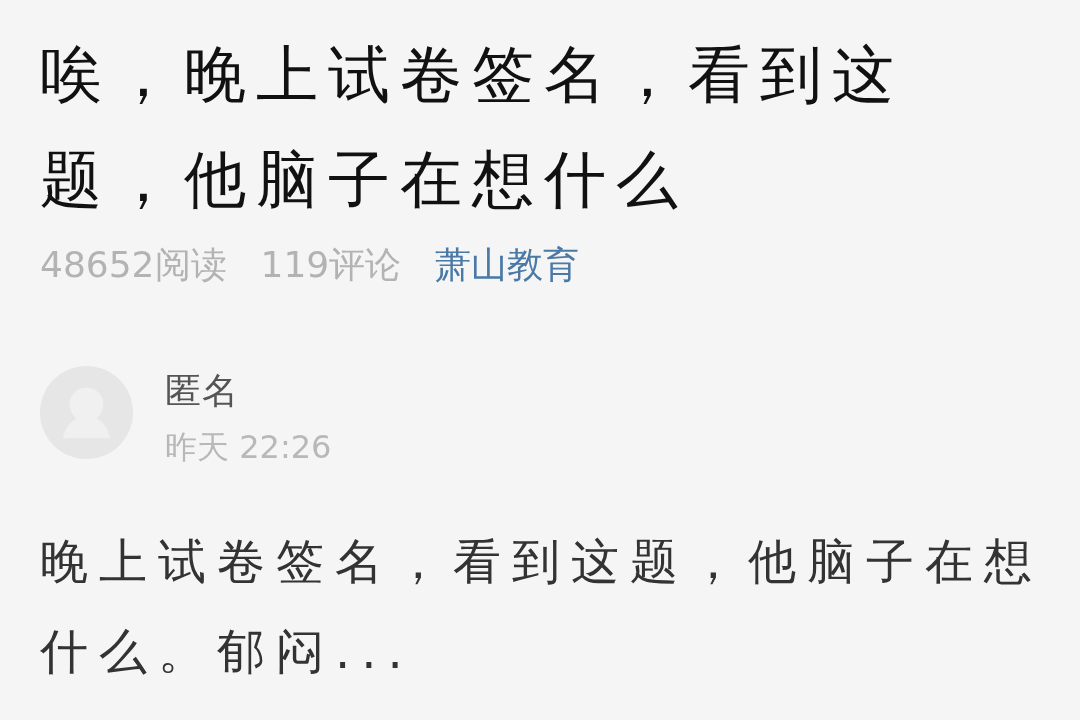 The height and width of the screenshot is (720, 1080). What do you see at coordinates (331, 265) in the screenshot?
I see `stat-text: 119评论` at bounding box center [331, 265].